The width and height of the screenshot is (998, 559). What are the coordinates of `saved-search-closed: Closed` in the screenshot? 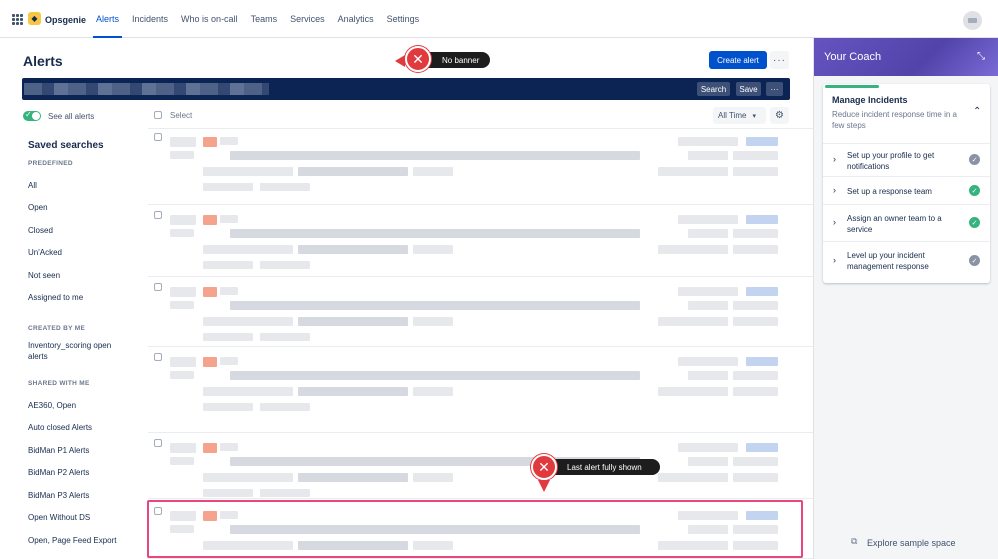 It's located at (78, 230).